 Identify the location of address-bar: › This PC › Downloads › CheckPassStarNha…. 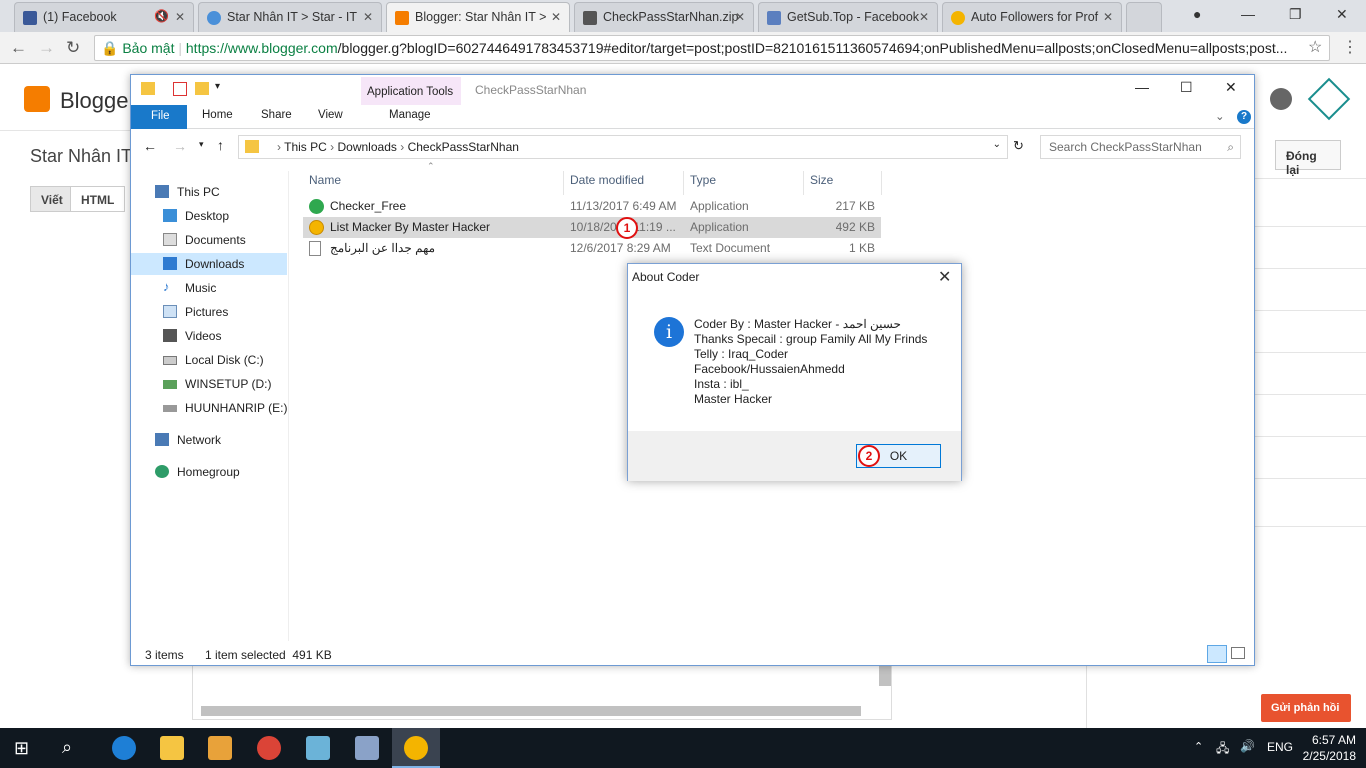
(623, 147).